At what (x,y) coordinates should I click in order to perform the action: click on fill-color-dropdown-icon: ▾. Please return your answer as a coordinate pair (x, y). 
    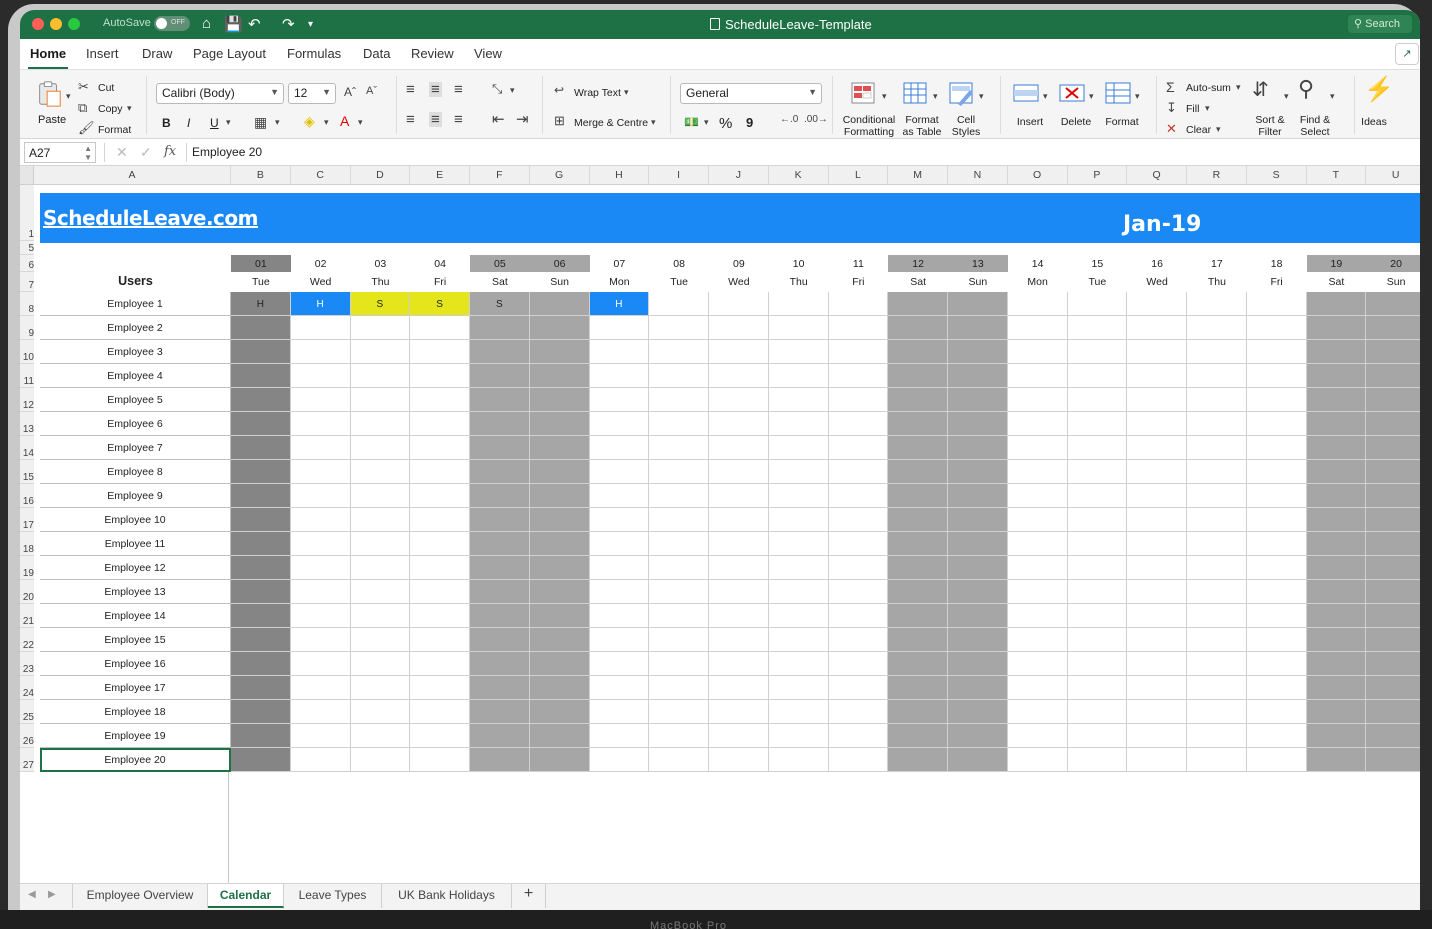
    Looking at the image, I should click on (326, 122).